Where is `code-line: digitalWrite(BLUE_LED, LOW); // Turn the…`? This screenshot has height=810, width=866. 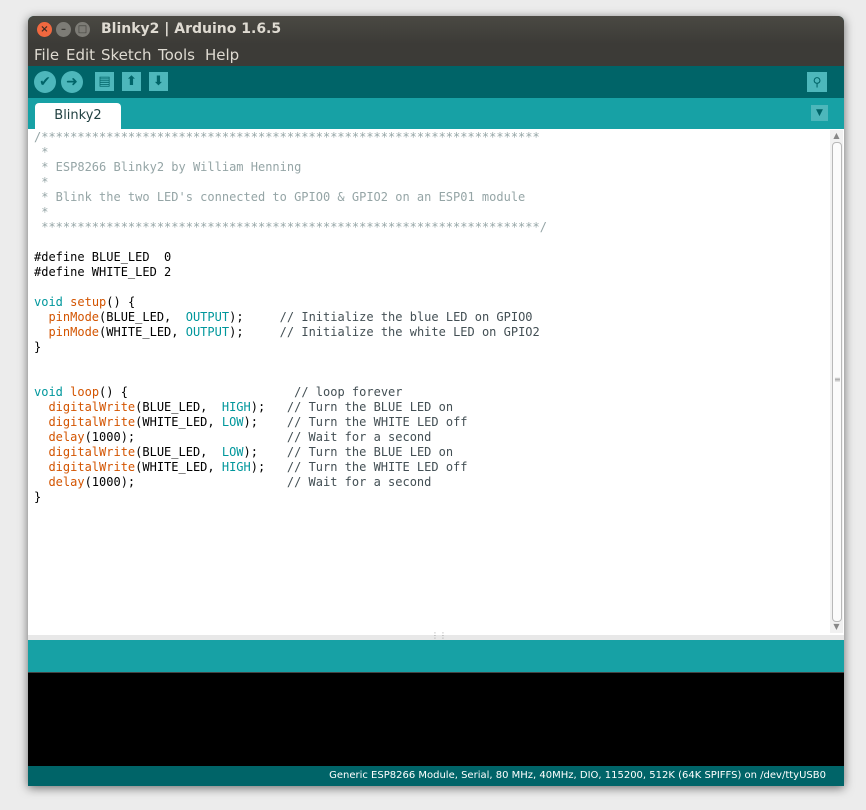 code-line: digitalWrite(BLUE_LED, LOW); // Turn the… is located at coordinates (290, 452).